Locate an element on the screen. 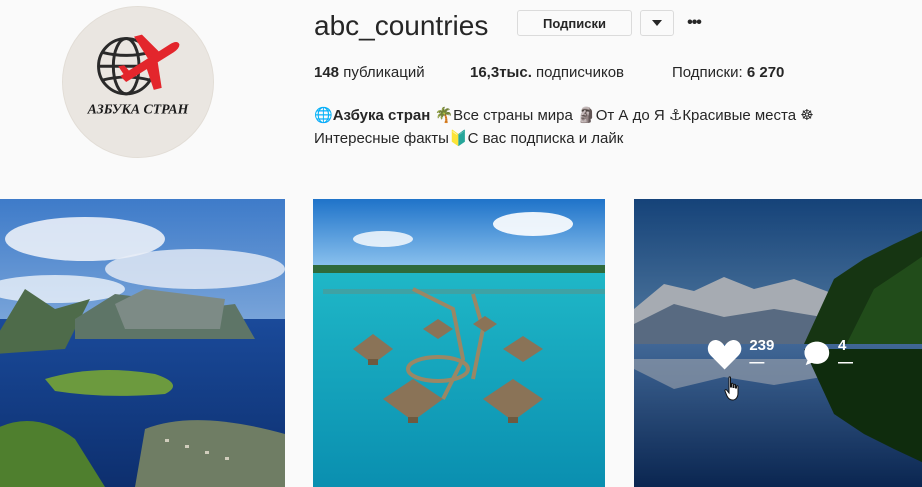 The height and width of the screenshot is (487, 922). following-link: Подписки: 6 270 is located at coordinates (728, 73).